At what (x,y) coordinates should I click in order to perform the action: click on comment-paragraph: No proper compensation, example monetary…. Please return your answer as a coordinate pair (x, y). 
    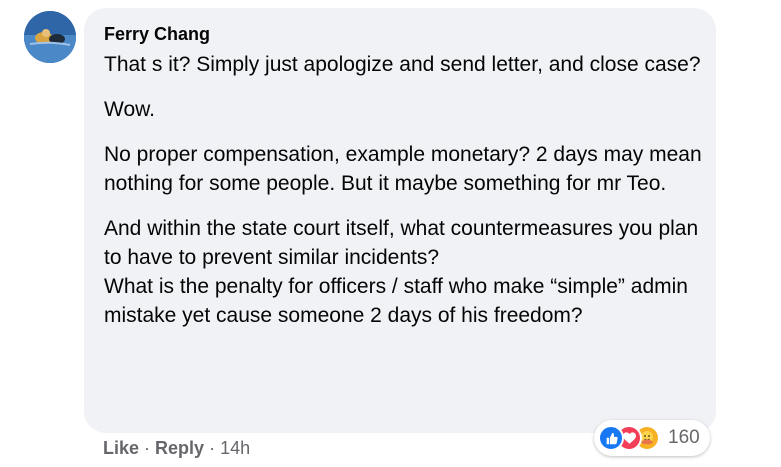
    Looking at the image, I should click on (403, 169).